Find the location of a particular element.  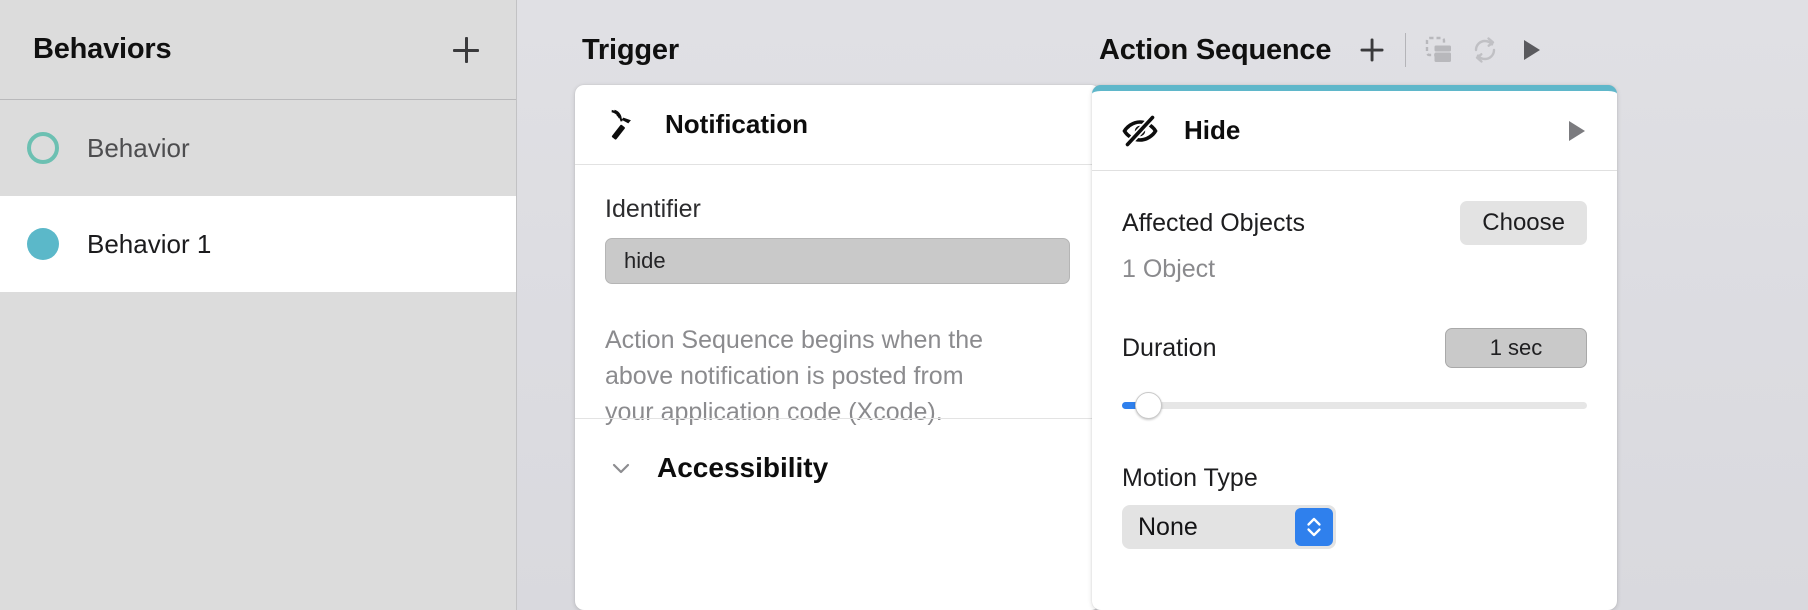

plus-icon is located at coordinates (1372, 50).